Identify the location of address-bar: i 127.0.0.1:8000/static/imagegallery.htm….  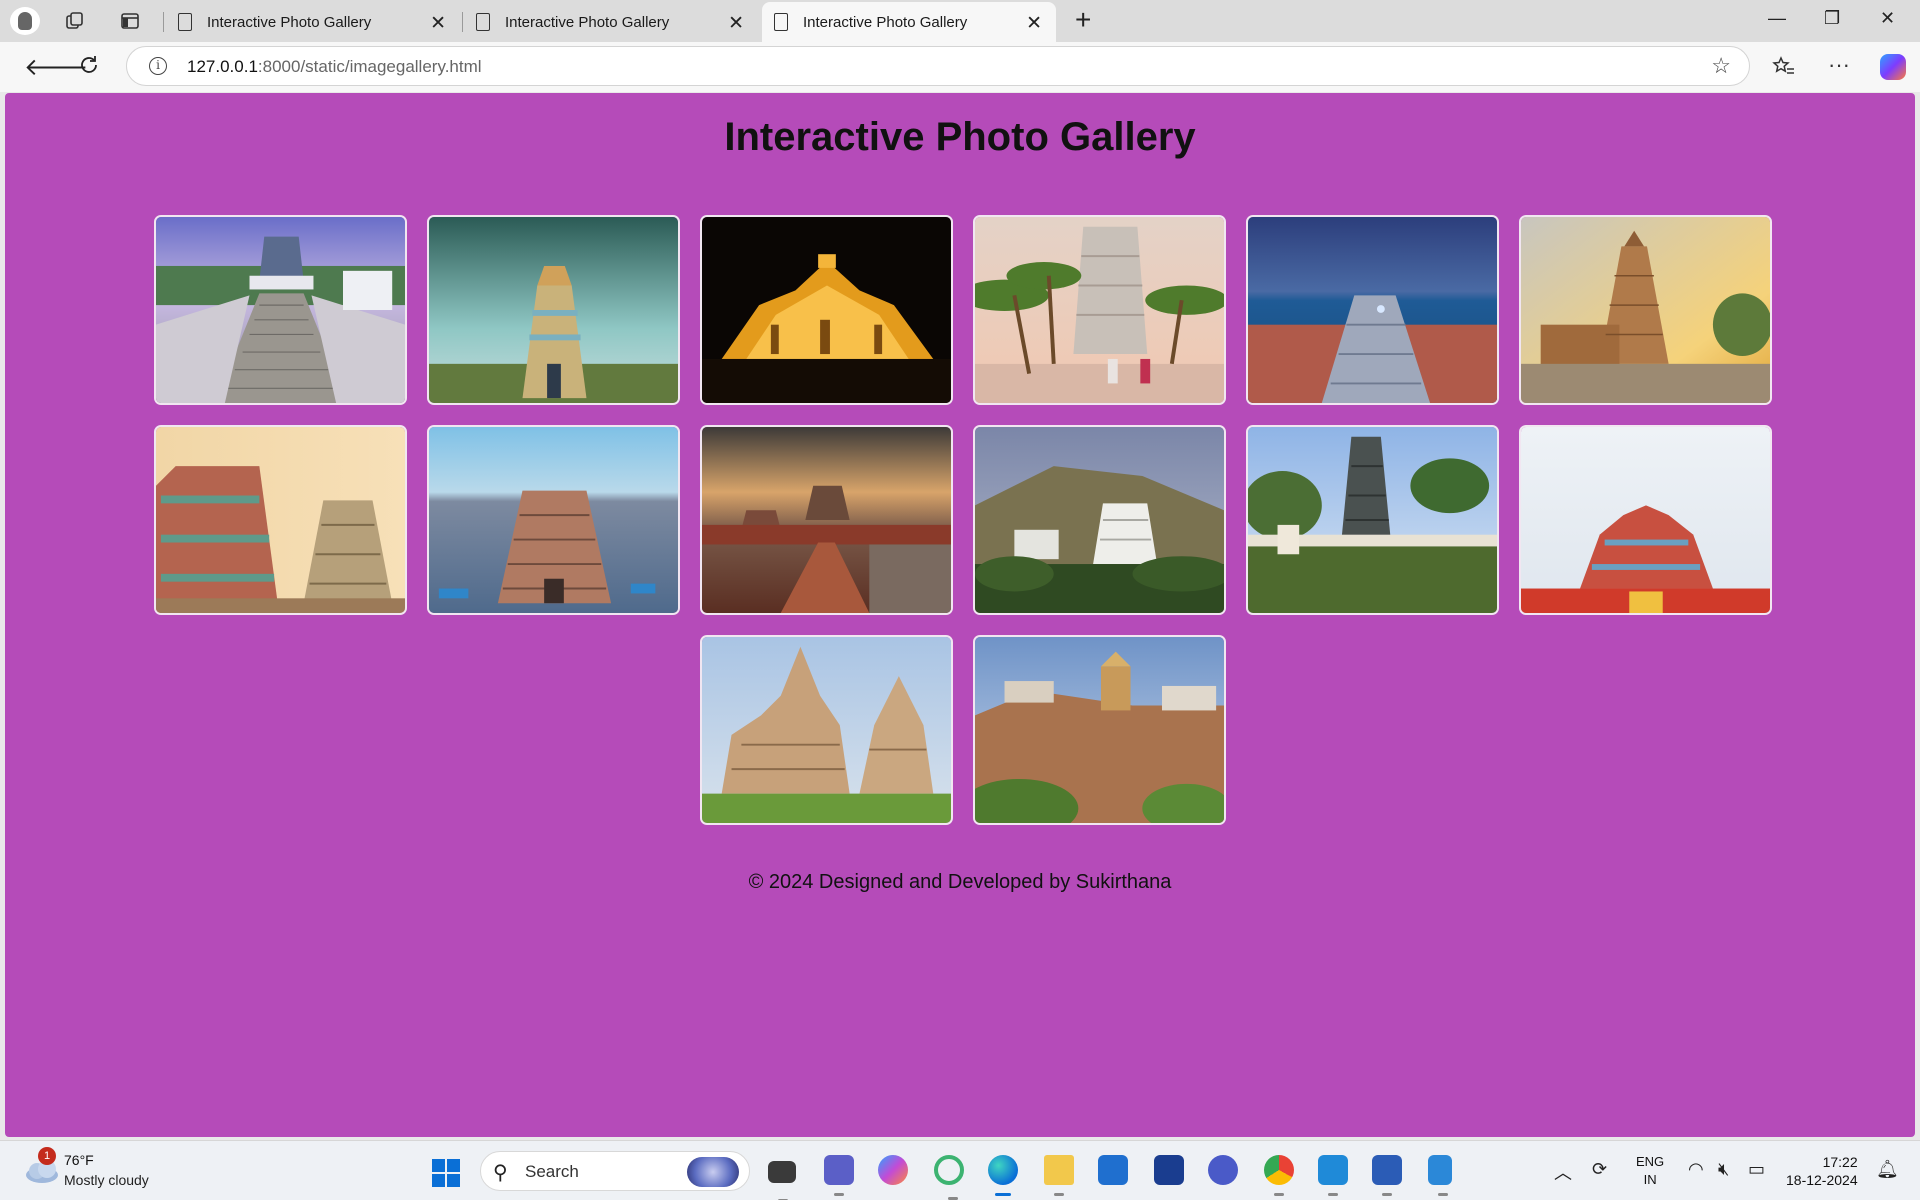
(938, 66).